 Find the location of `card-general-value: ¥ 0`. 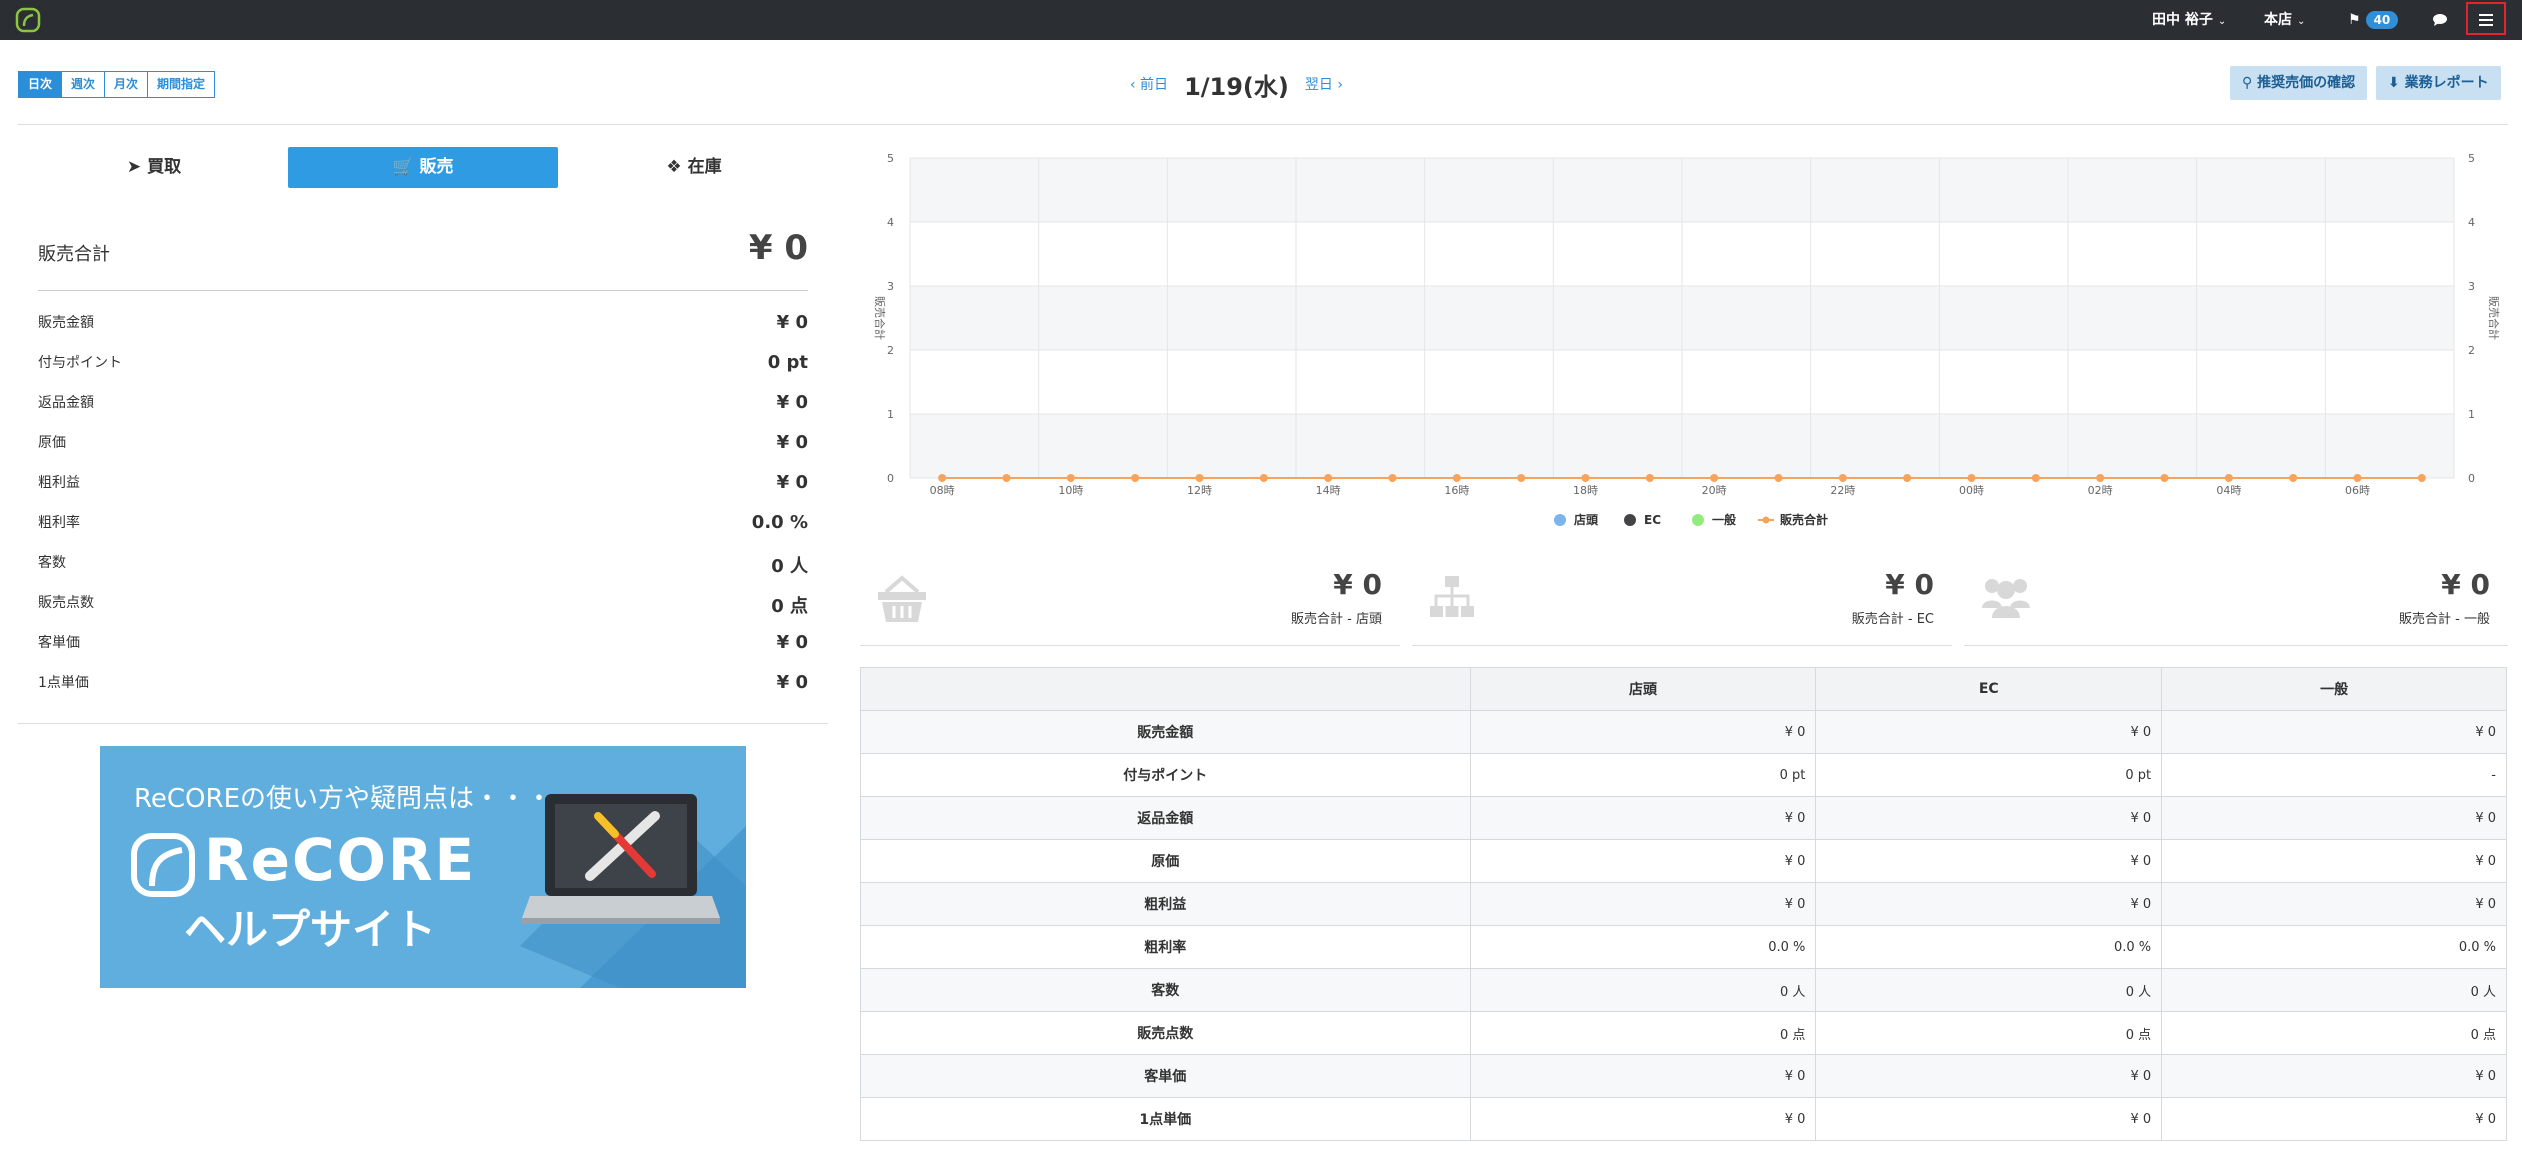

card-general-value: ¥ 0 is located at coordinates (2465, 584).